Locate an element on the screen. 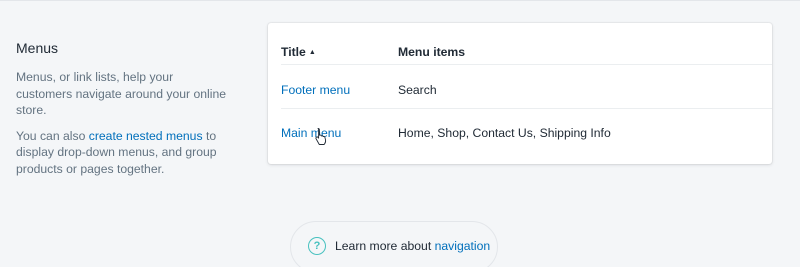 The width and height of the screenshot is (800, 267). title-column-header: Title ▲ is located at coordinates (333, 52).